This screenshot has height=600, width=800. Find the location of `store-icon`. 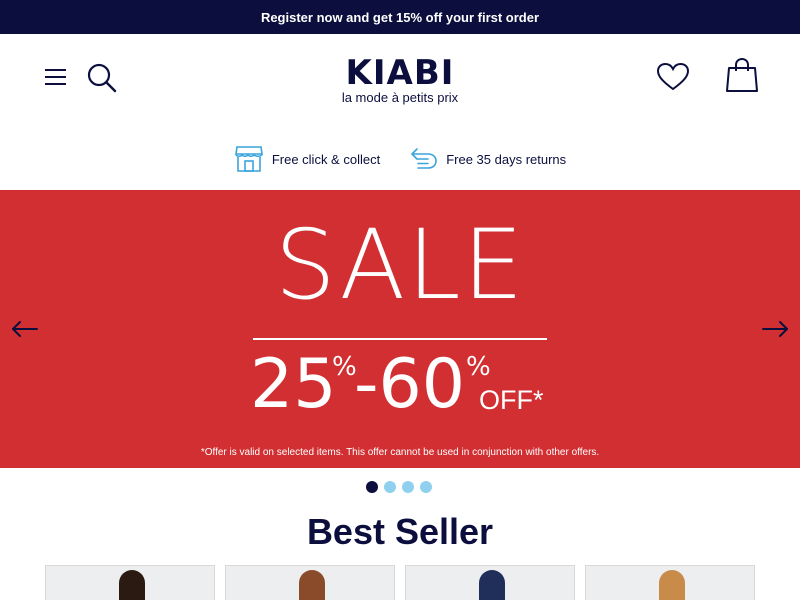

store-icon is located at coordinates (249, 159).